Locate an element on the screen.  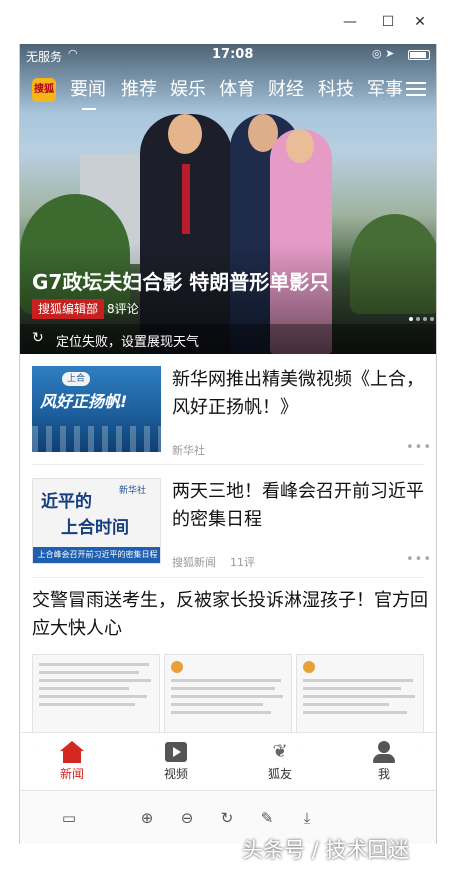
source-badge: 搜狐编辑部 is located at coordinates (68, 309).